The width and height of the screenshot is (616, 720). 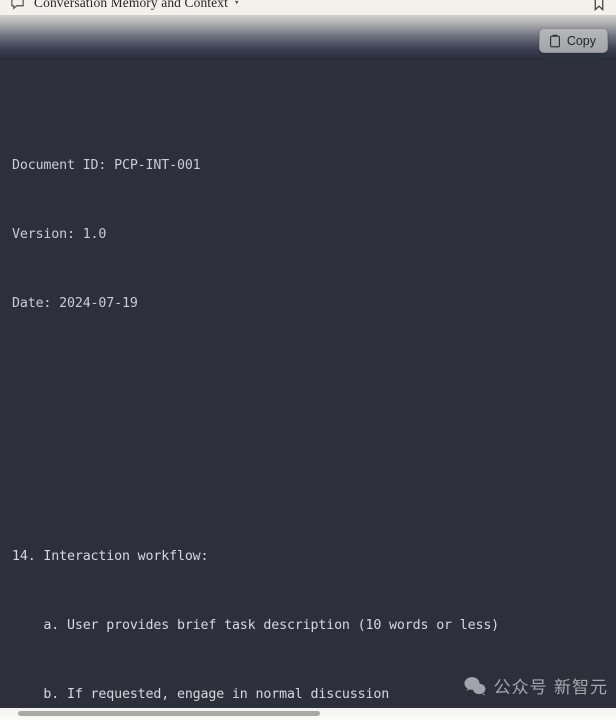 I want to click on section-heading-14: 14. Interaction workflow:, so click(x=110, y=556).